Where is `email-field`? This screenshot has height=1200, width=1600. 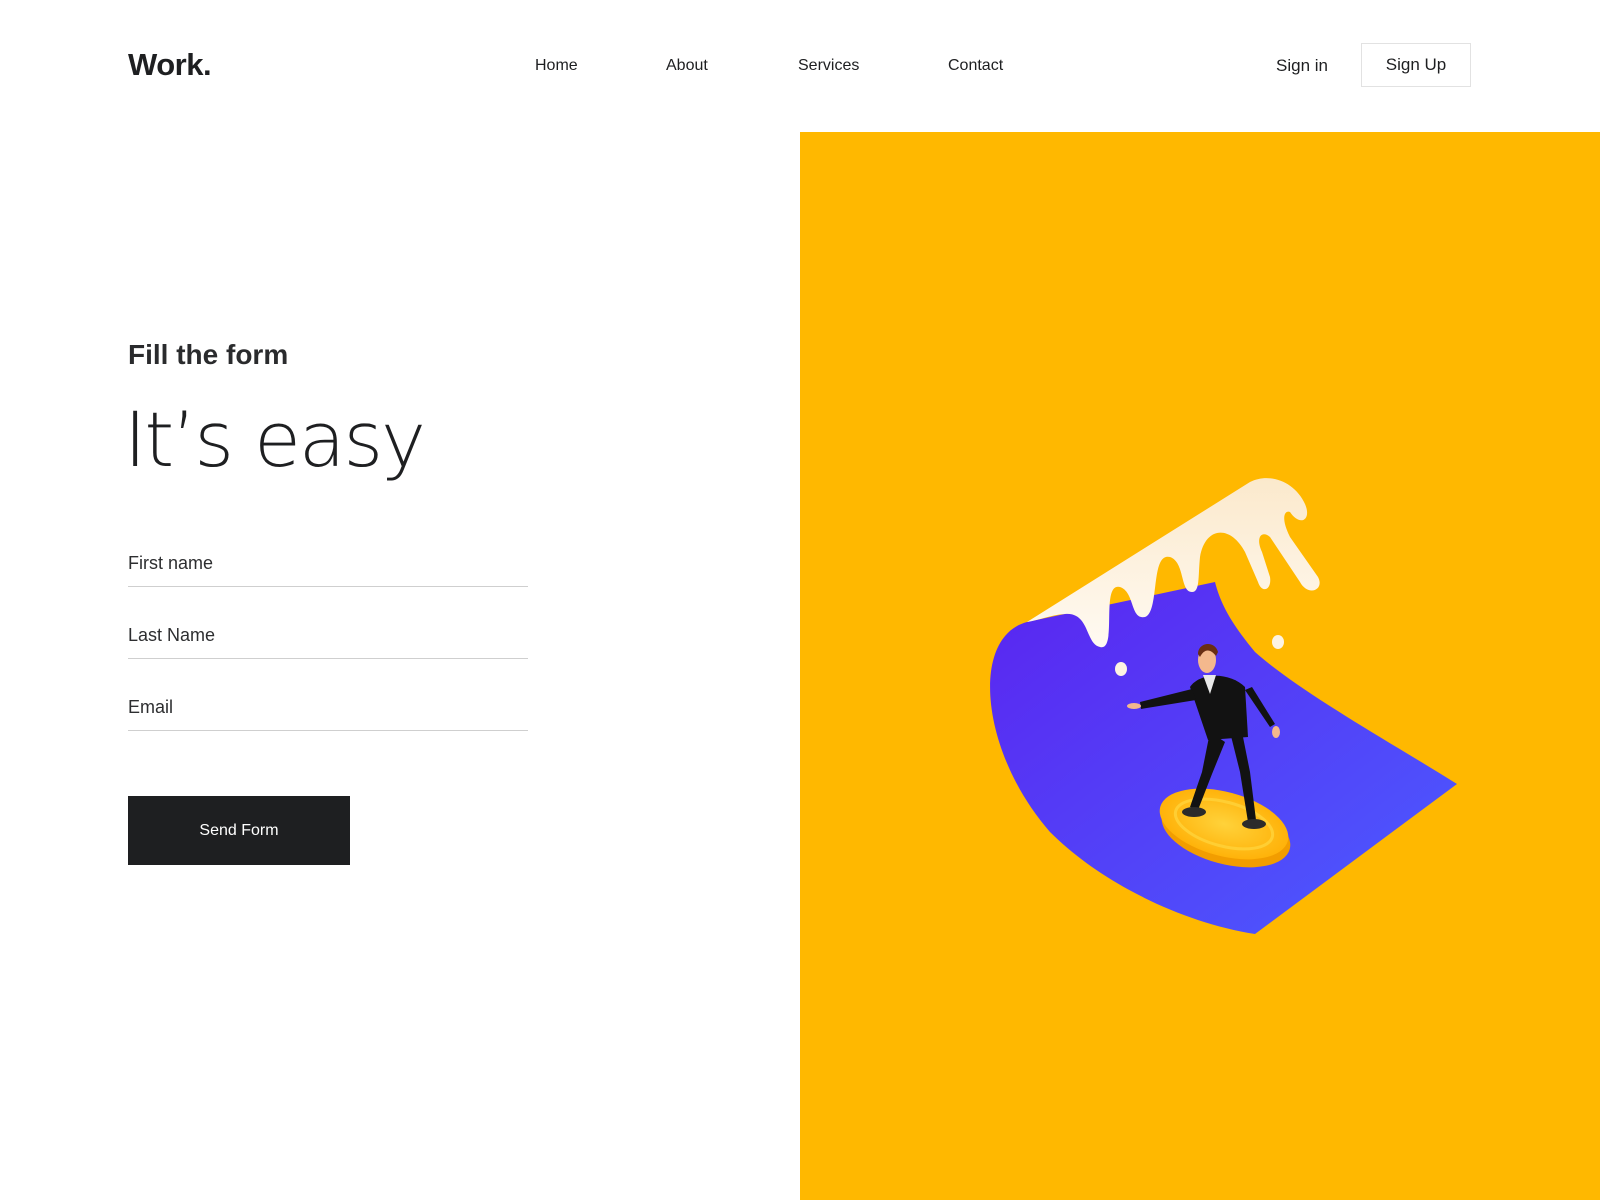
email-field is located at coordinates (328, 713).